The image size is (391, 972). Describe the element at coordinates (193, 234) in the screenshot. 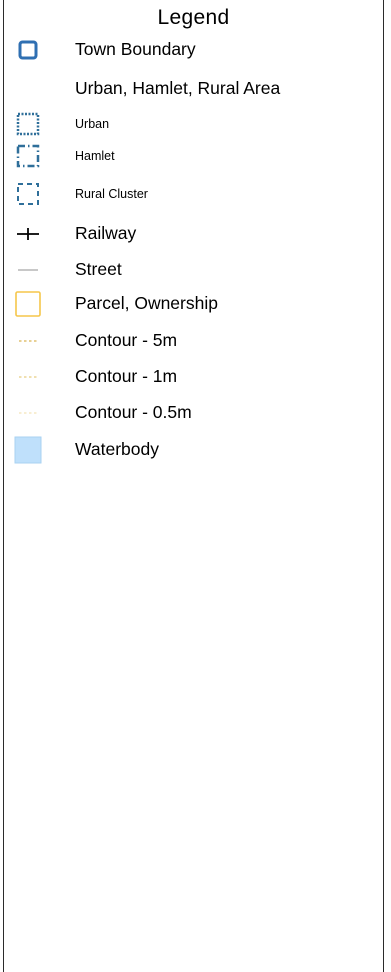

I see `legend-item-railway: Railway` at that location.